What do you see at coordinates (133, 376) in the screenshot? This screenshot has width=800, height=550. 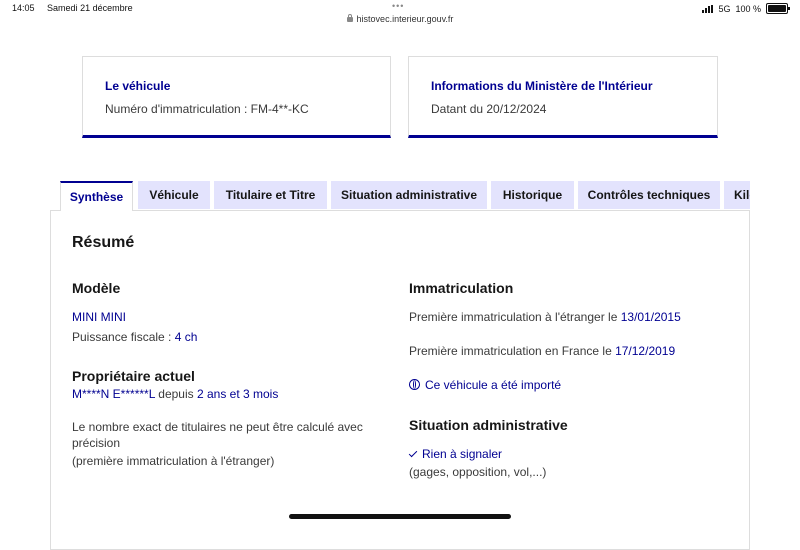 I see `owner-heading: Propriétaire actuel` at bounding box center [133, 376].